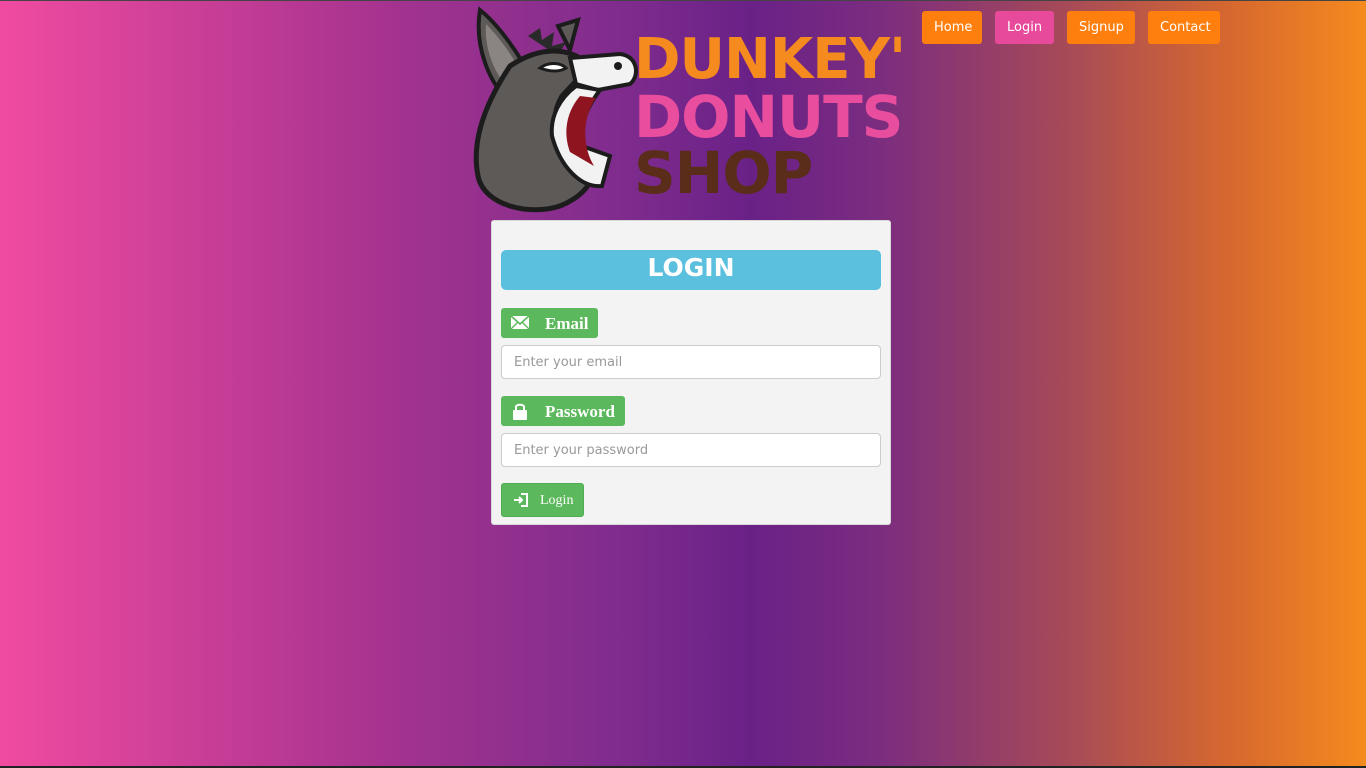  Describe the element at coordinates (1024, 27) in the screenshot. I see `nav-login-button: Login` at that location.